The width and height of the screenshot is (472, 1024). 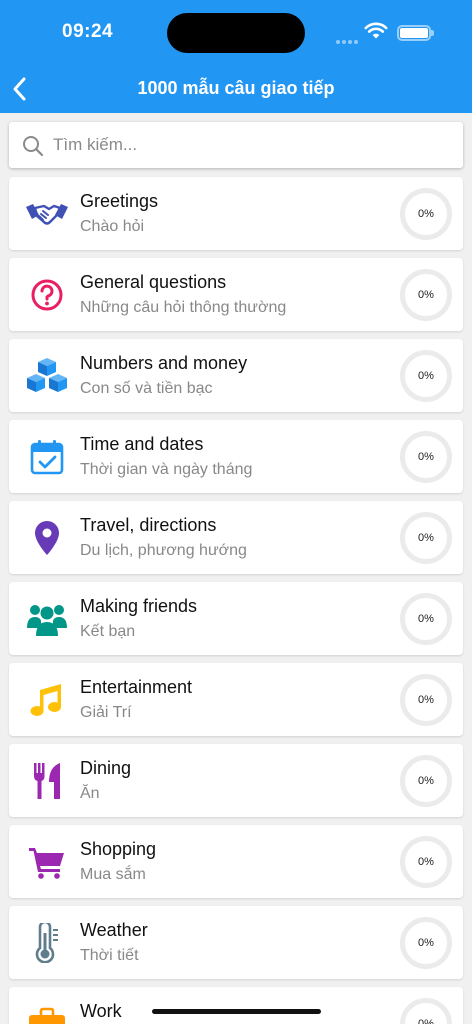 What do you see at coordinates (253, 145) in the screenshot?
I see `search-input` at bounding box center [253, 145].